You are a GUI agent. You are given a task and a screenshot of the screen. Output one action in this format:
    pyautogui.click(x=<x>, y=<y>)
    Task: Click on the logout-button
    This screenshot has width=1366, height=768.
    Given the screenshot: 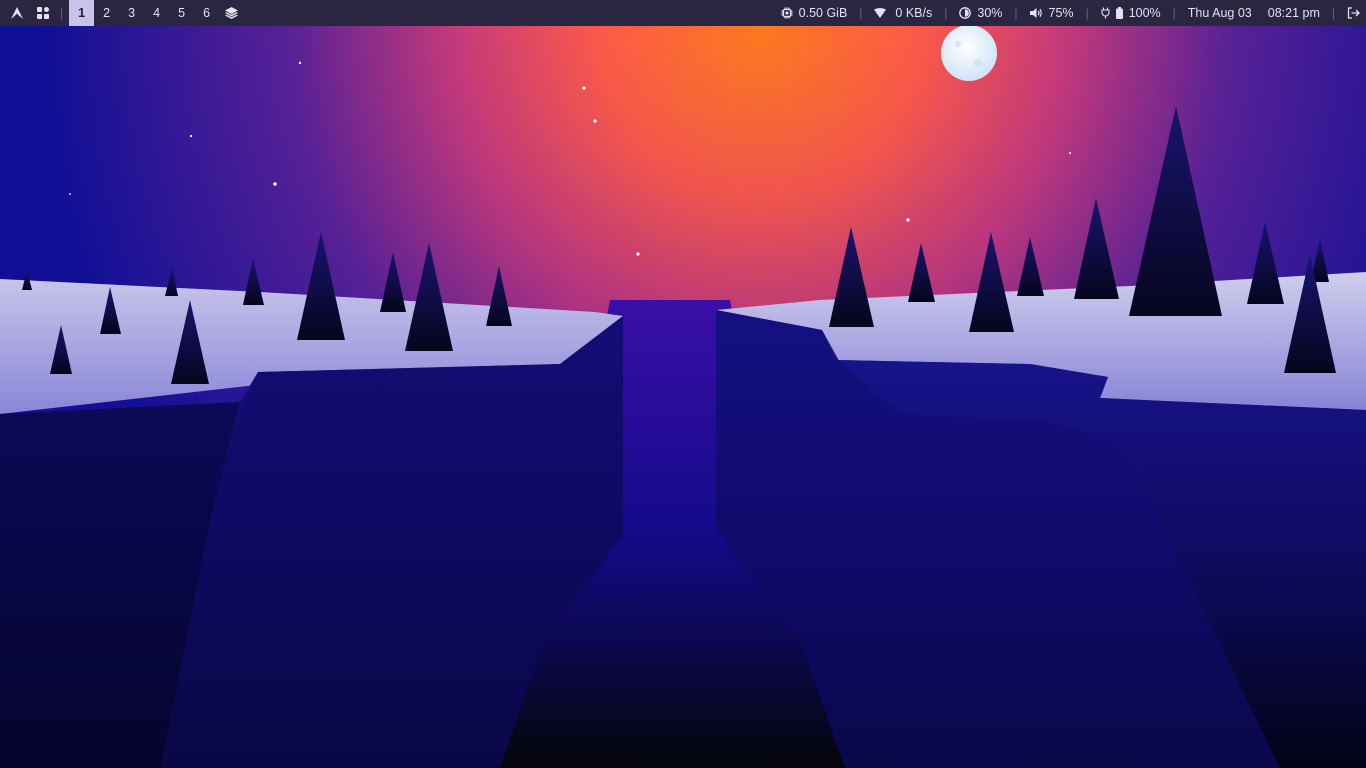 What is the action you would take?
    pyautogui.click(x=1353, y=13)
    